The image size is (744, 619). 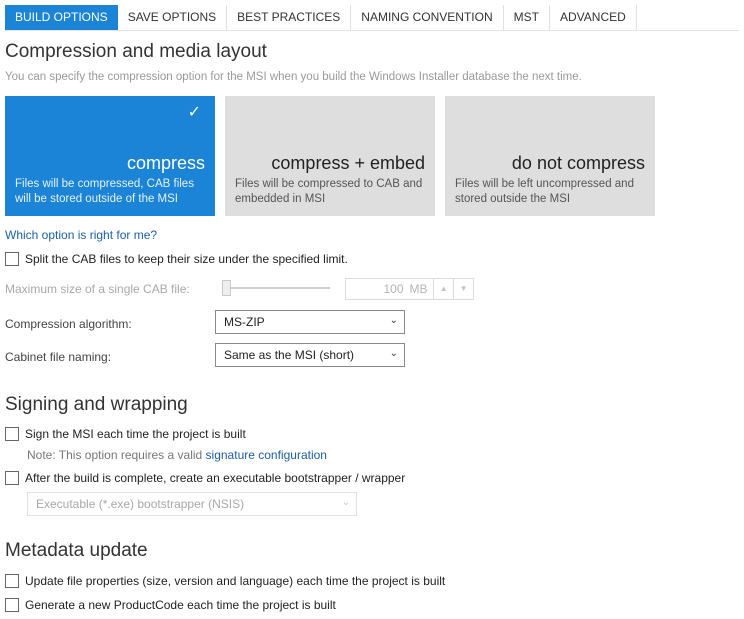 I want to click on wrap-type-value: Executable (*.exe) bootstrapper (NSIS), so click(x=140, y=504).